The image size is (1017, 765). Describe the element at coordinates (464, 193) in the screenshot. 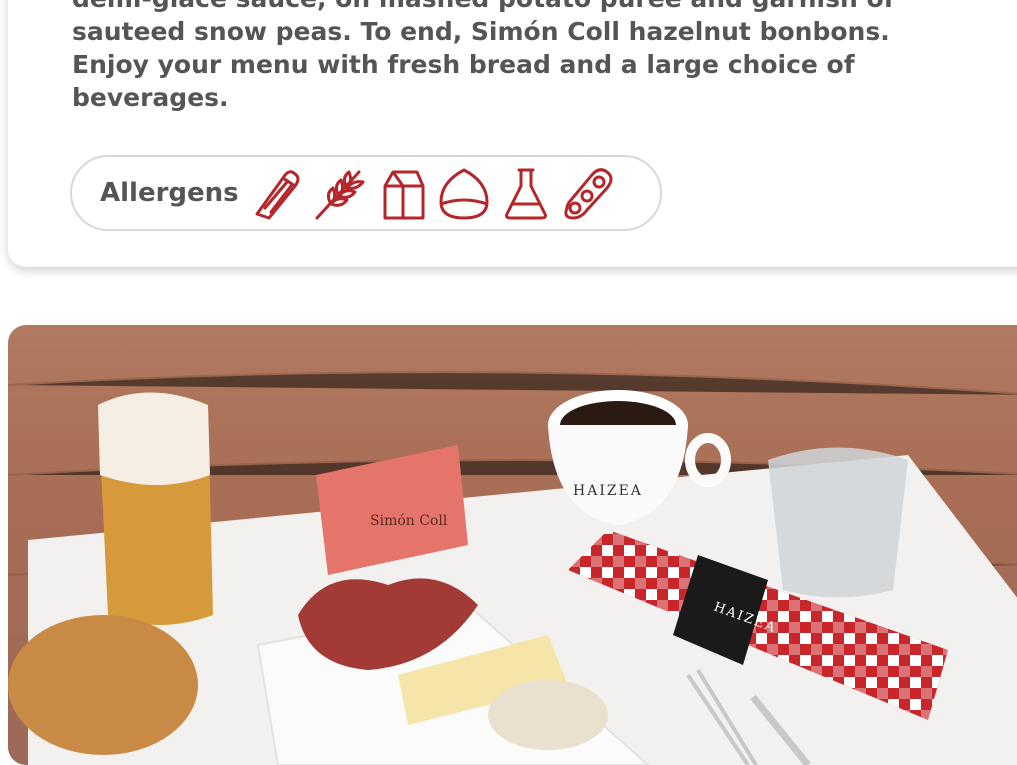

I see `nuts-icon` at that location.